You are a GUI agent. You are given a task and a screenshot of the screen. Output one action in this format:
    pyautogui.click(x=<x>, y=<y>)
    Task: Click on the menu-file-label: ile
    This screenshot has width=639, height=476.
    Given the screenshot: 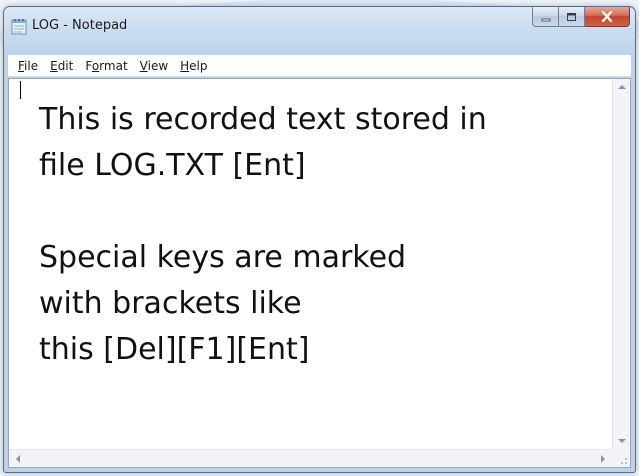 What is the action you would take?
    pyautogui.click(x=31, y=65)
    